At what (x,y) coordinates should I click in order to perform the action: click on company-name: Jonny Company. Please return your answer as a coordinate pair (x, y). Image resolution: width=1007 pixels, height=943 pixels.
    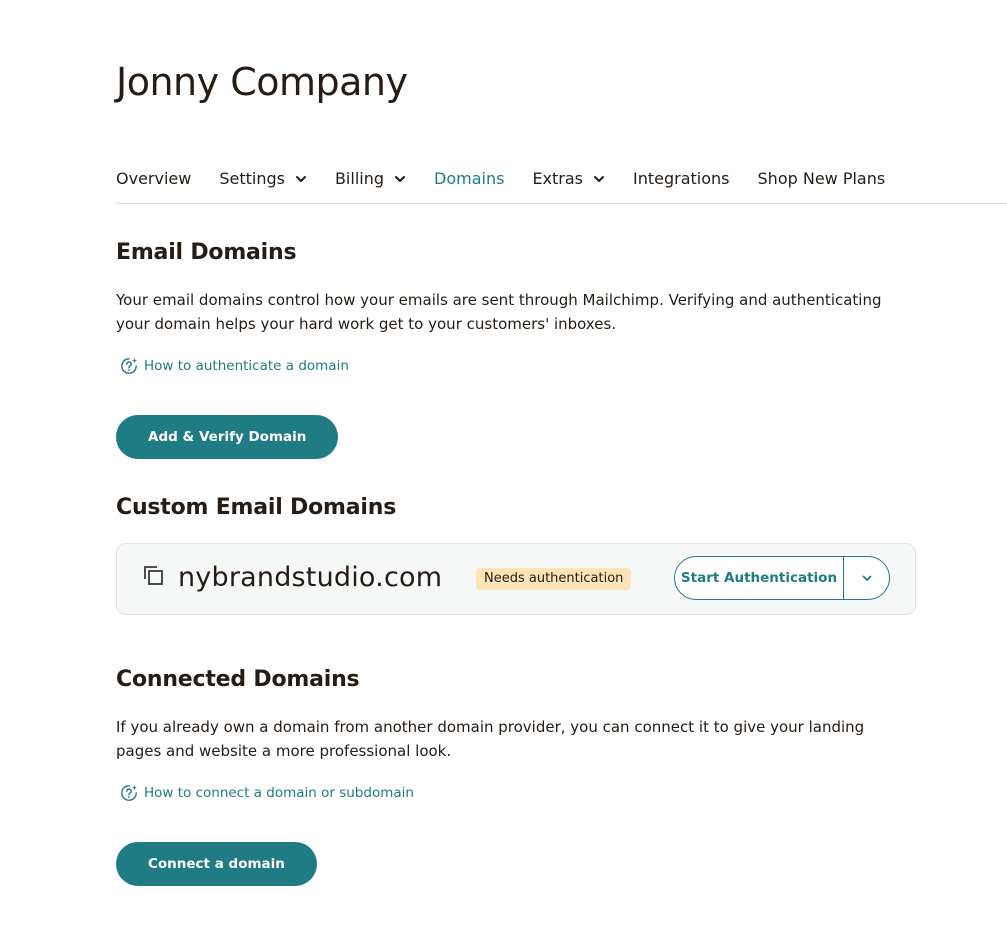
    Looking at the image, I should click on (262, 82).